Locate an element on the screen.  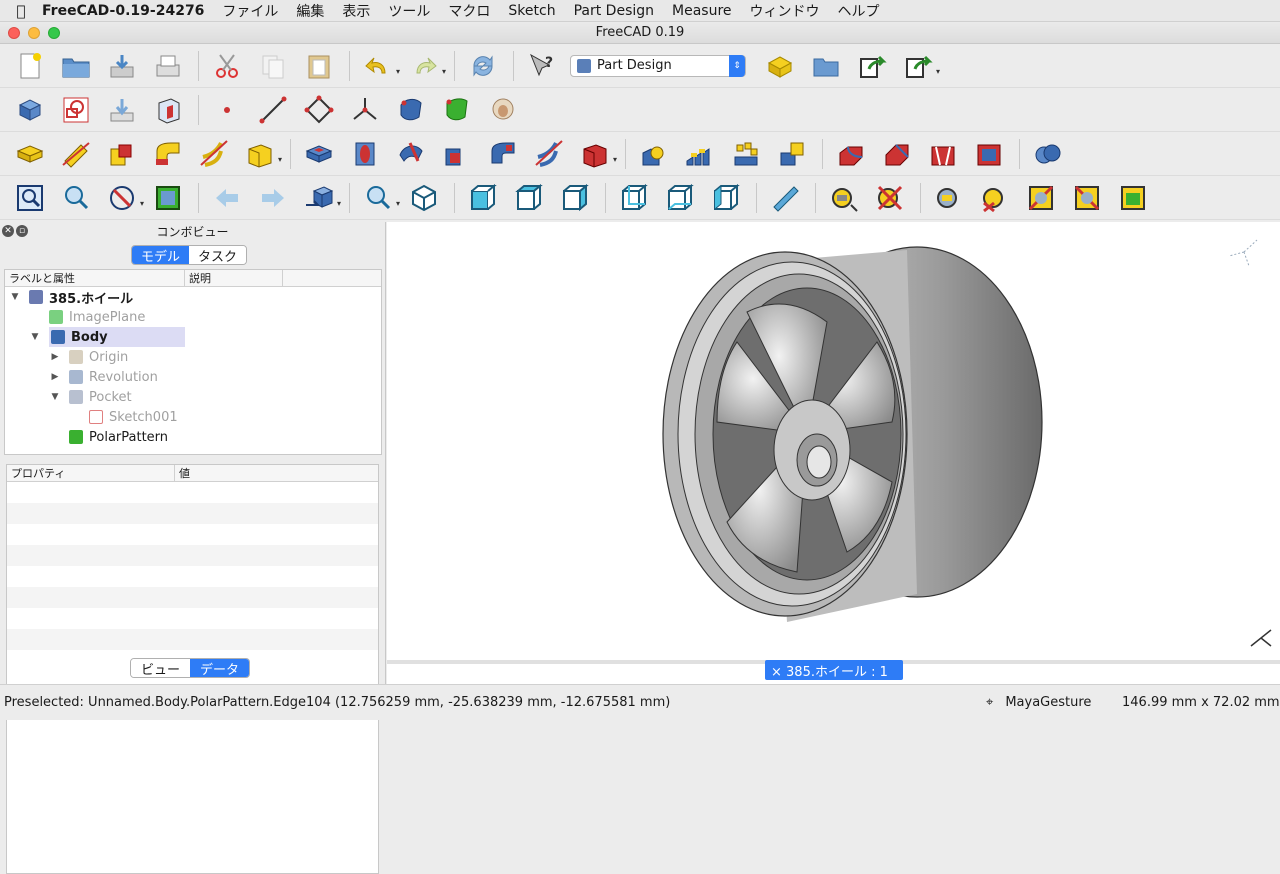
fit-selection-icon is located at coordinates (76, 198).